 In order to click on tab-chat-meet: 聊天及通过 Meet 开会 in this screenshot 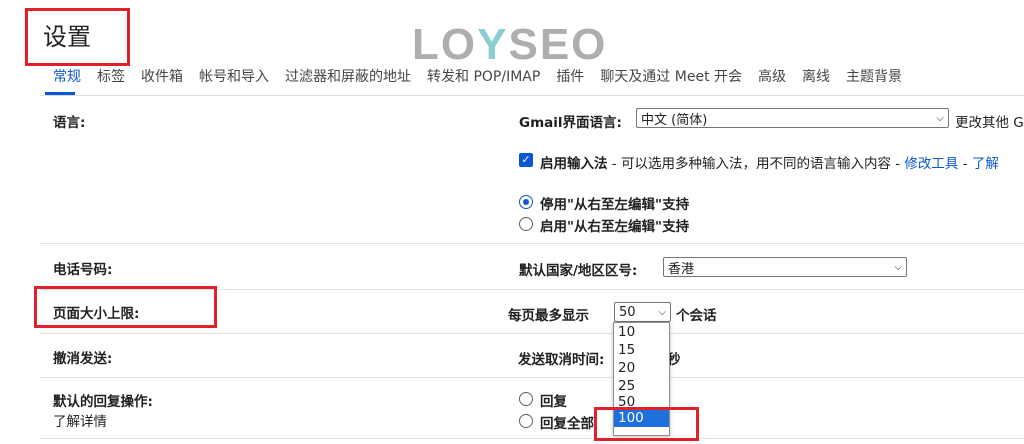, I will do `click(671, 78)`.